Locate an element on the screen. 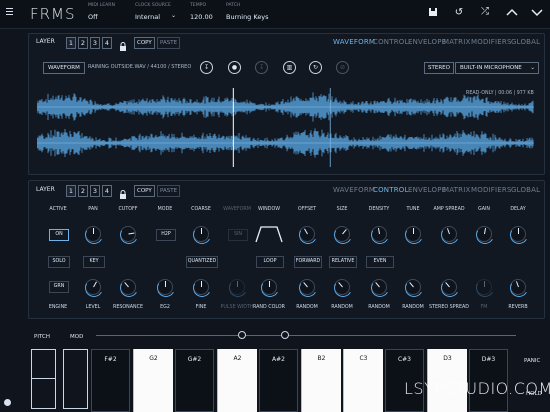  mod-wheel is located at coordinates (75, 379).